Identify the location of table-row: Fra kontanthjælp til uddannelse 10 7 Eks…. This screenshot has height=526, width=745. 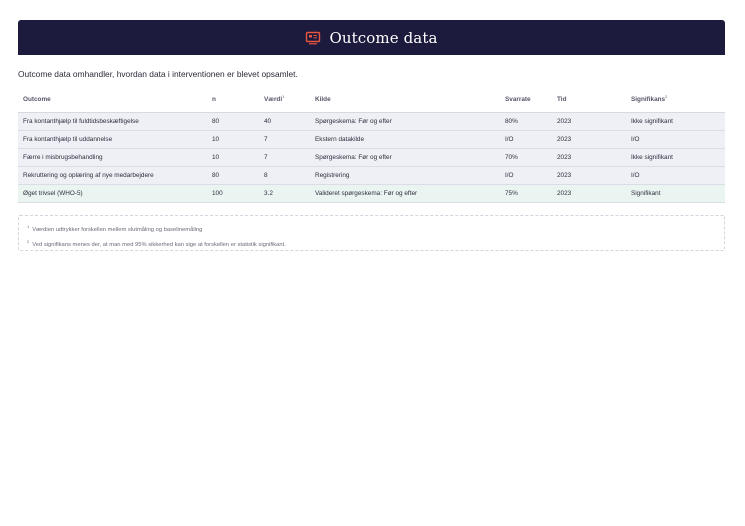
(371, 139).